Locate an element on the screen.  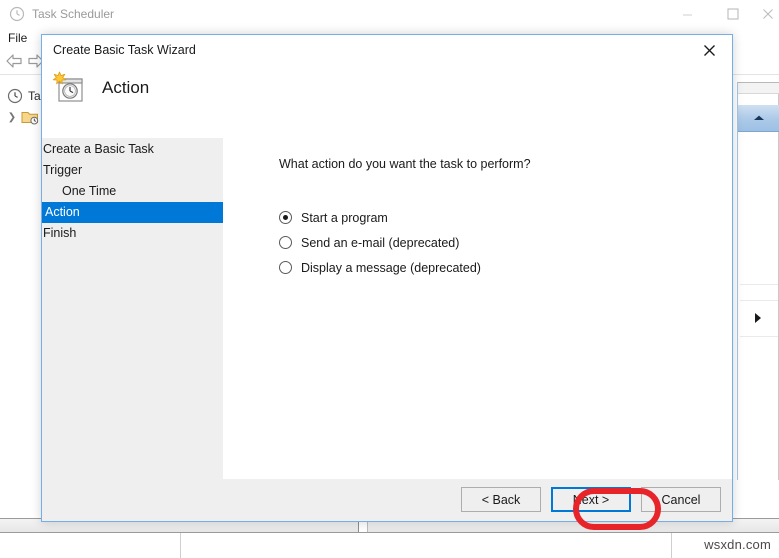
minimize-button is located at coordinates (687, 14).